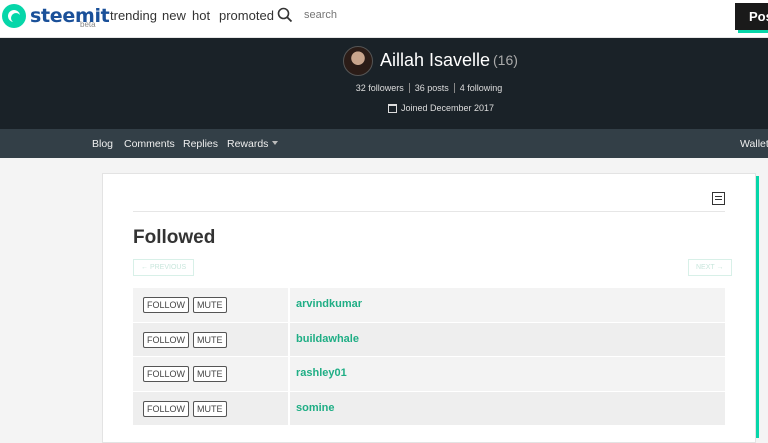  What do you see at coordinates (321, 373) in the screenshot?
I see `username-link: rashley01` at bounding box center [321, 373].